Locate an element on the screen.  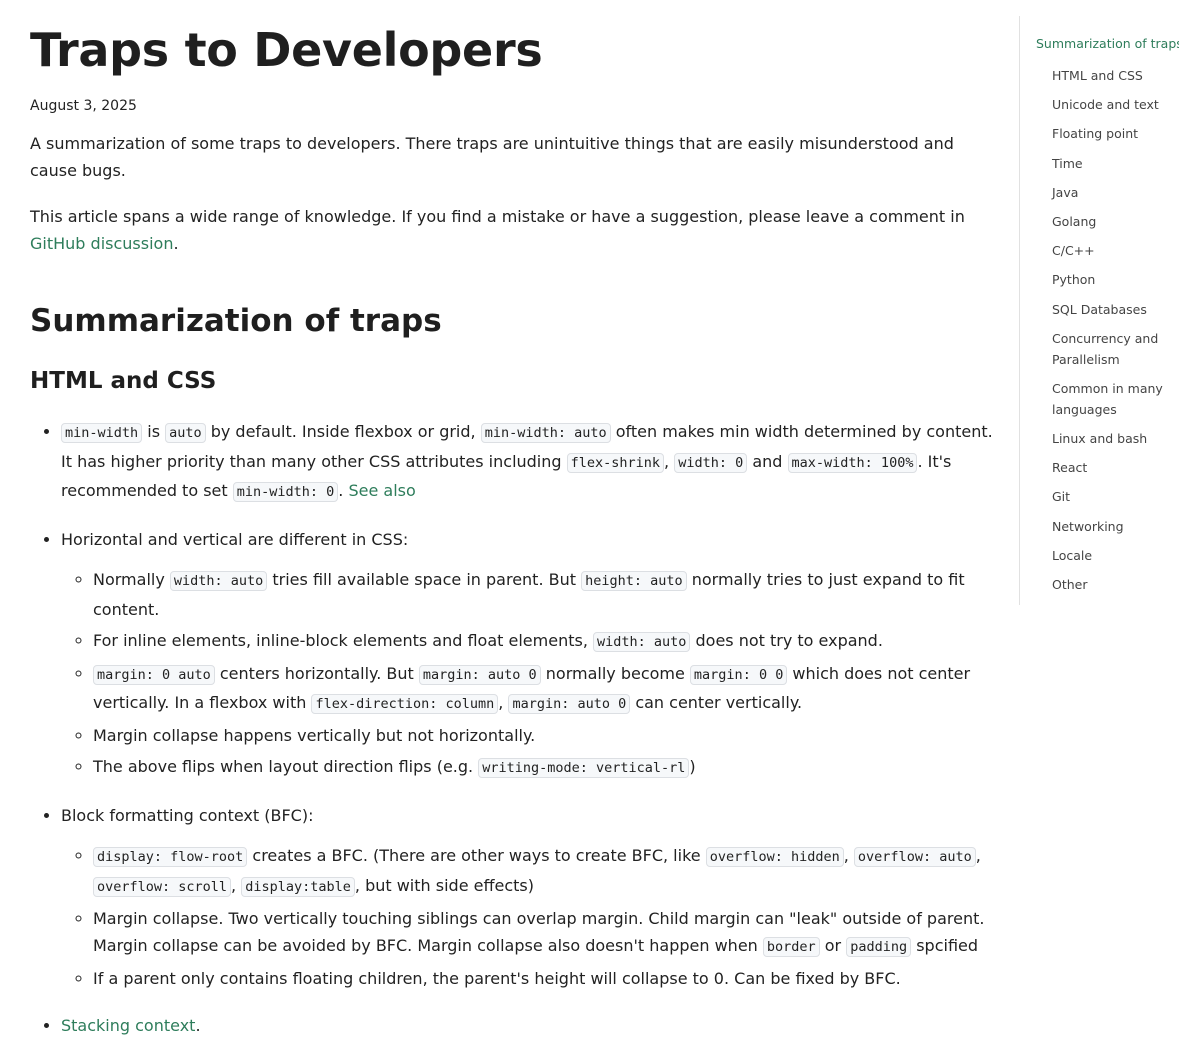
toc-item-html-and-css: HTML and CSS is located at coordinates (1114, 75).